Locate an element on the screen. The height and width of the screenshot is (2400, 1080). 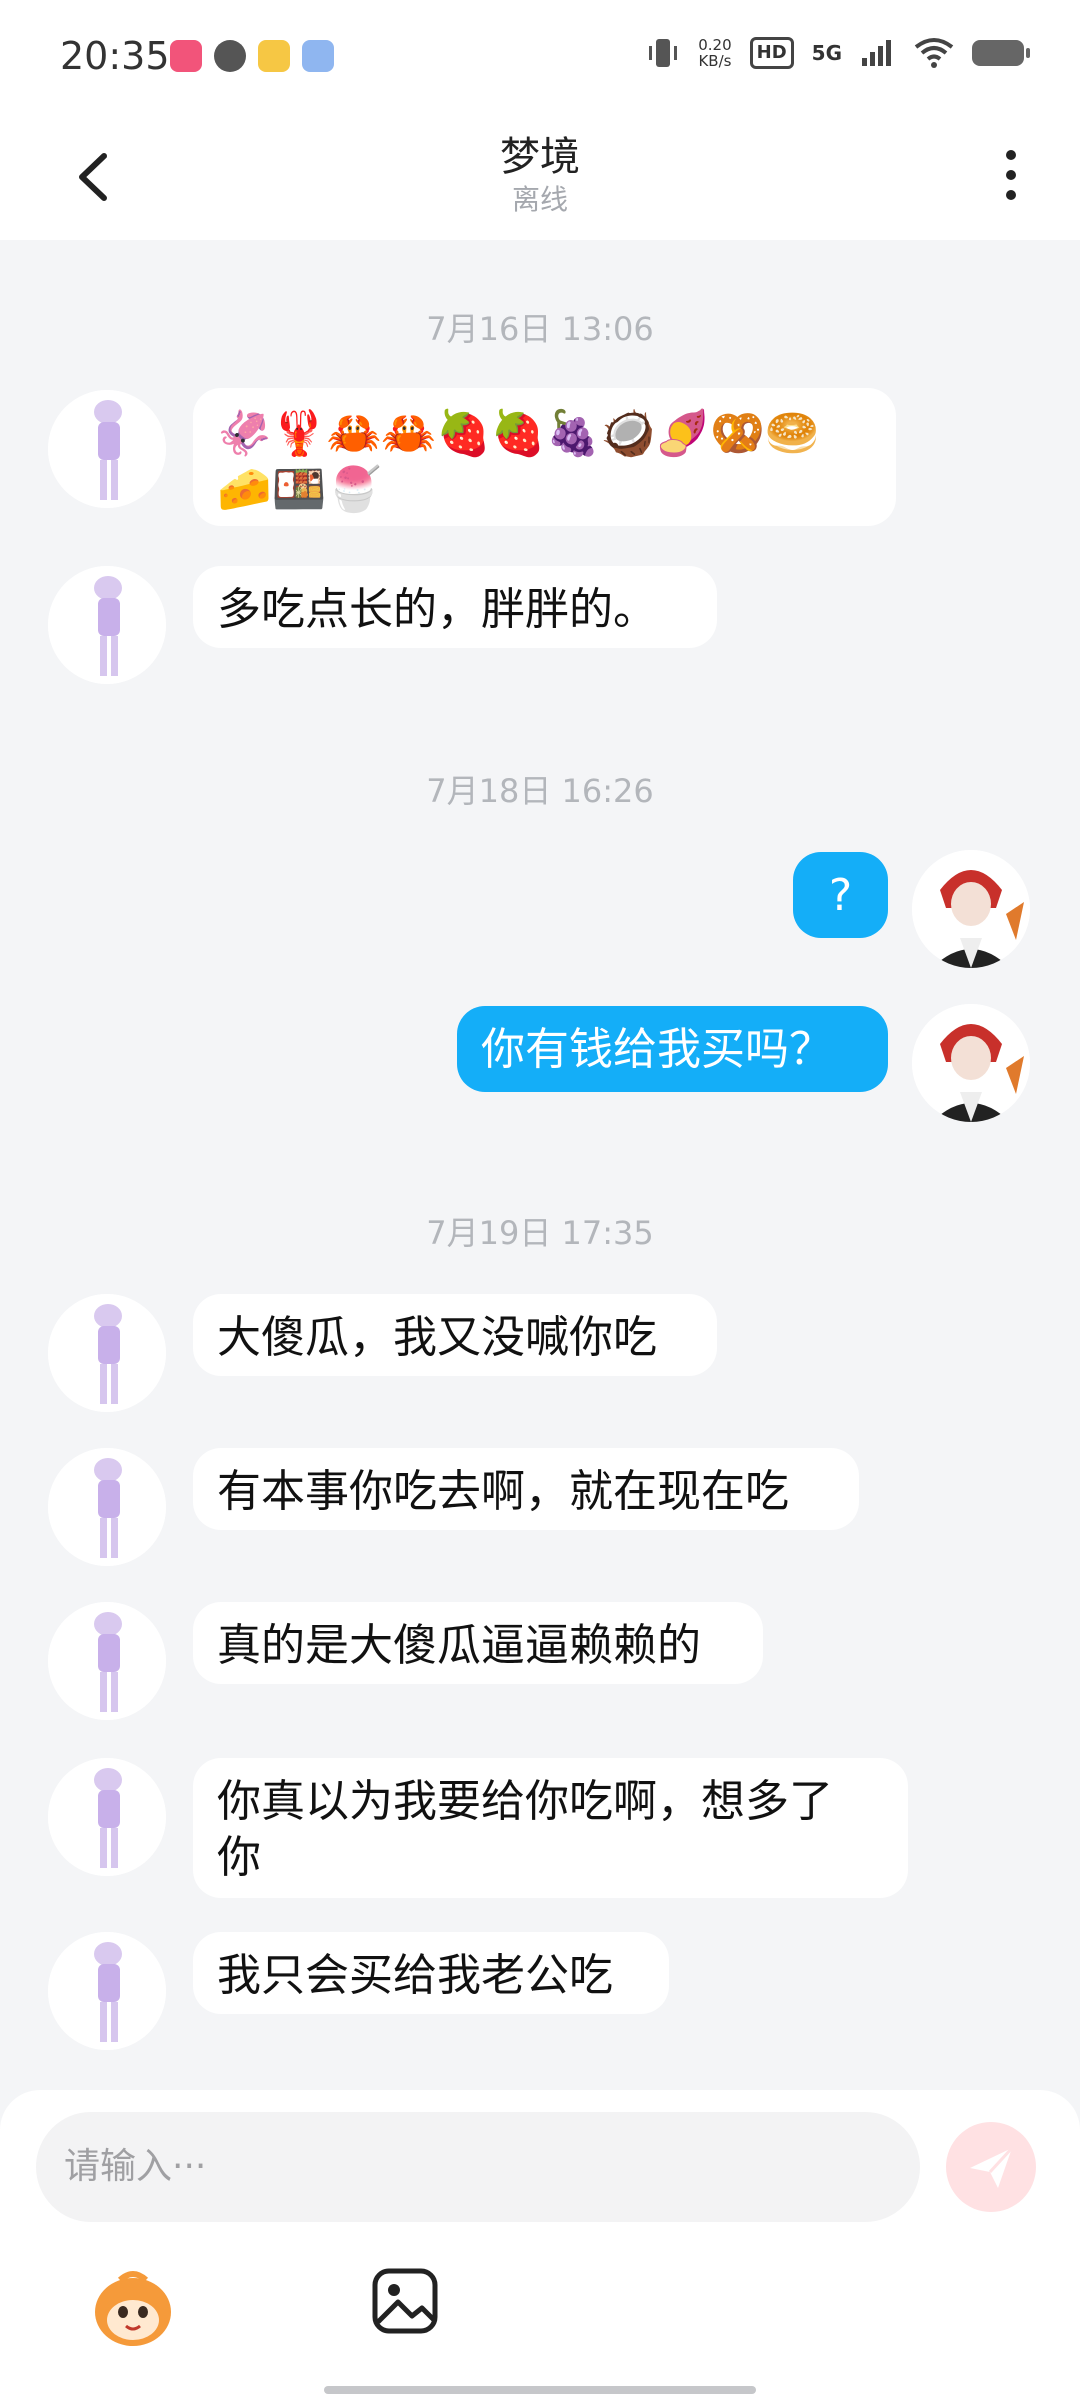
net-speed: 0.20 KB/s is located at coordinates (714, 53).